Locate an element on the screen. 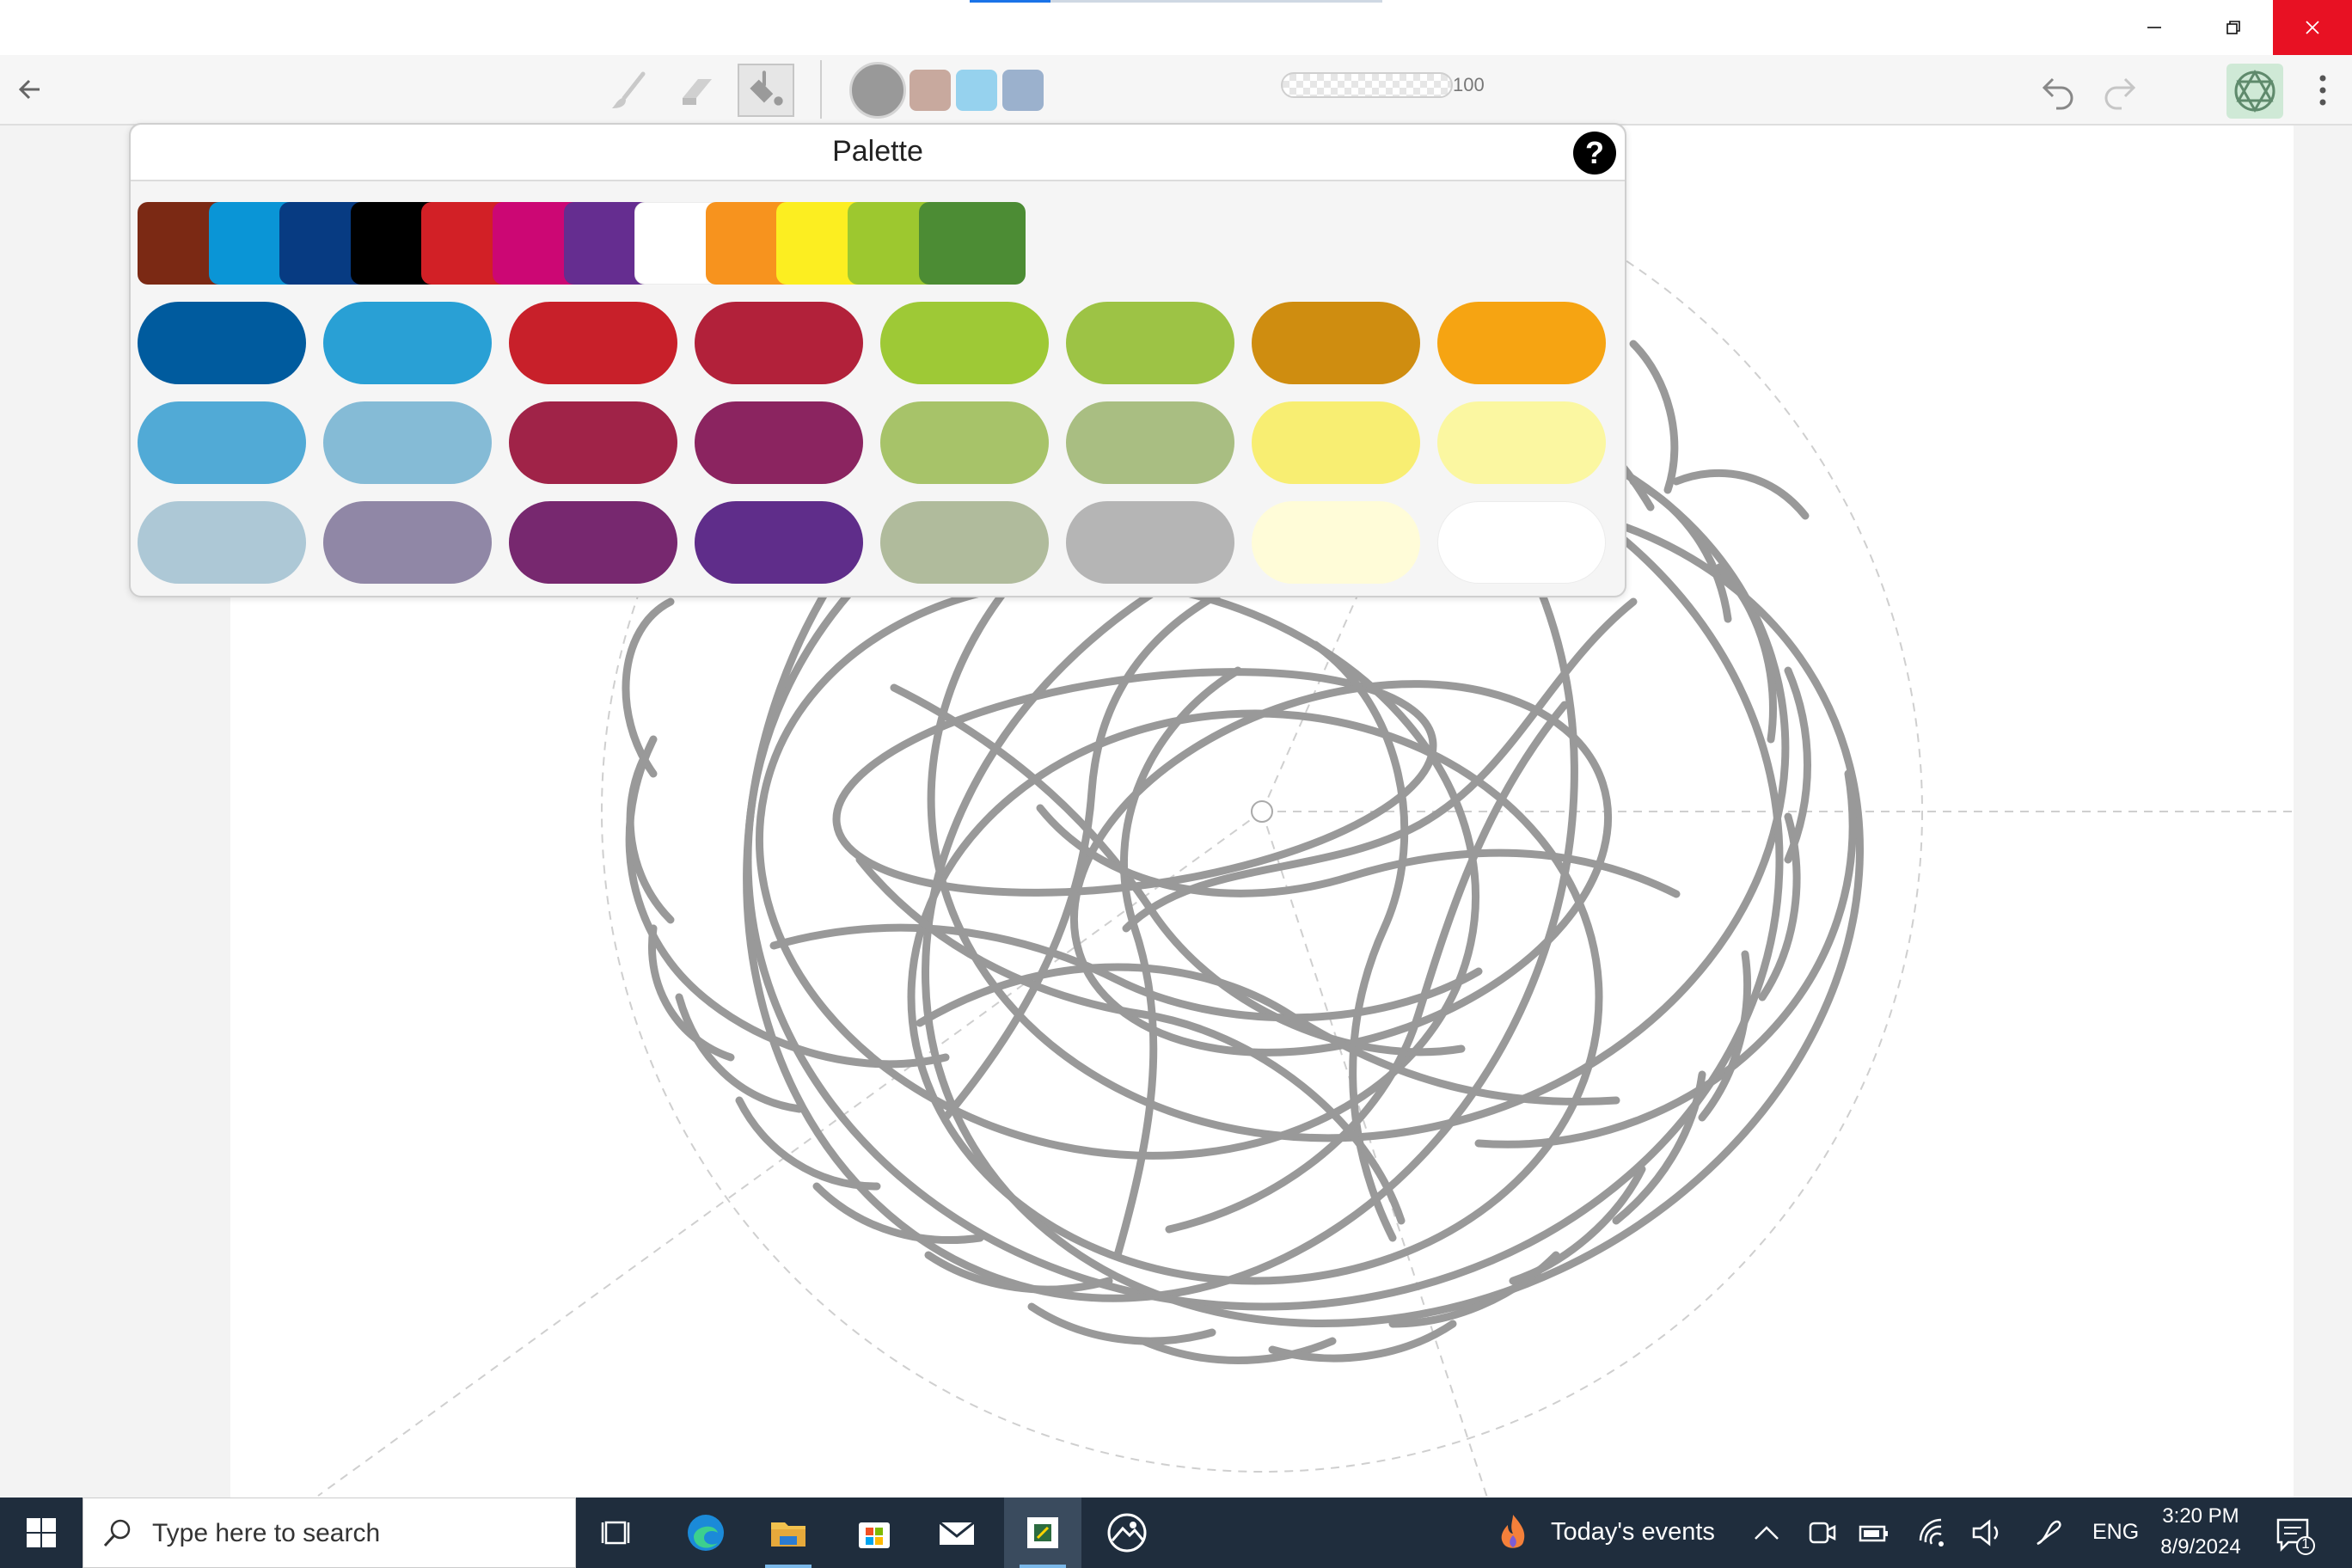  mail-button is located at coordinates (956, 1533).